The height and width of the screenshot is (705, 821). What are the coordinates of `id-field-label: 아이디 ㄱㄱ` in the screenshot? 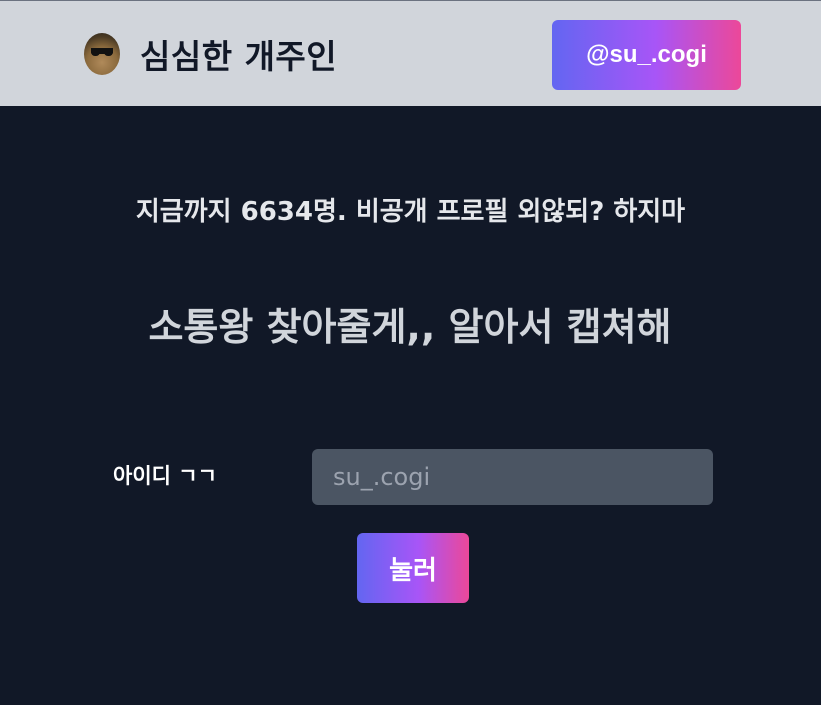 It's located at (165, 476).